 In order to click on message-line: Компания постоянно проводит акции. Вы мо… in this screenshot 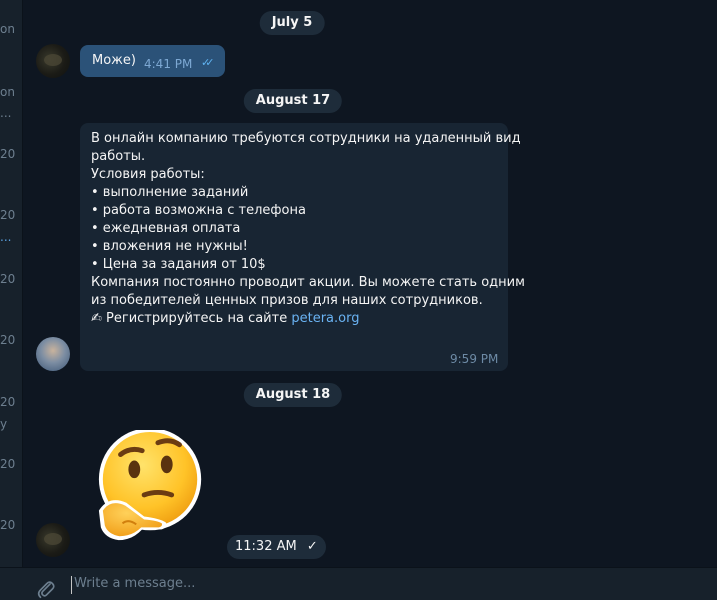, I will do `click(308, 282)`.